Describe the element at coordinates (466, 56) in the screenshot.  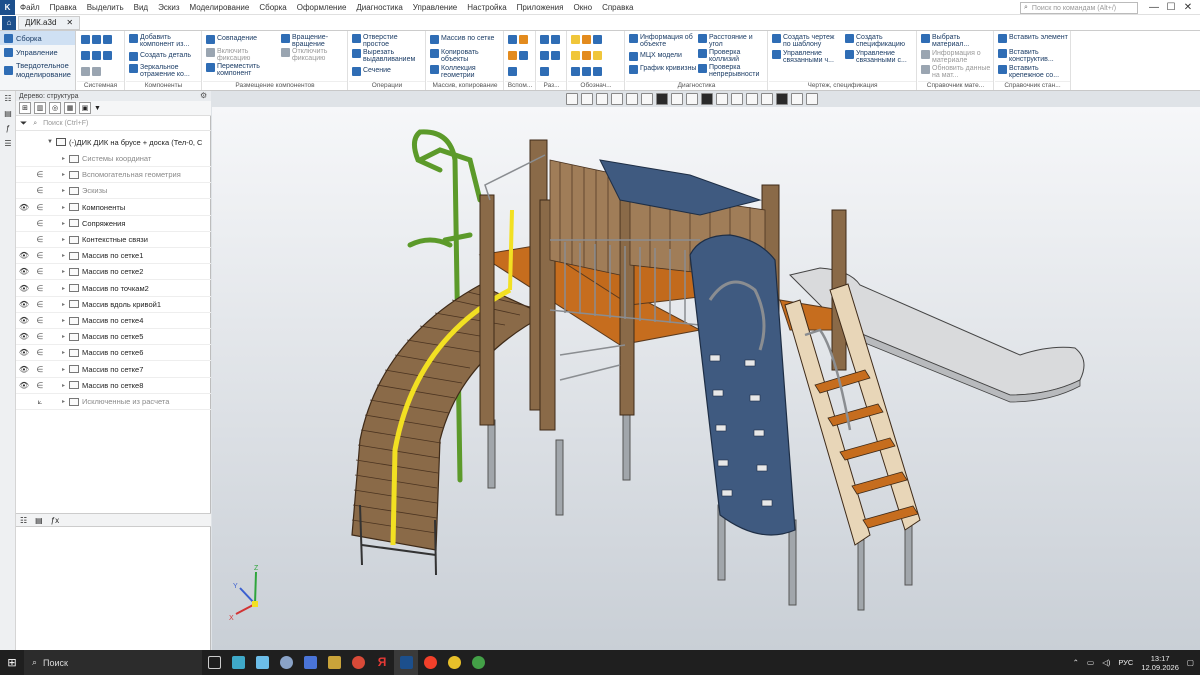
I see `copy-objects-button: Копировать объекты` at that location.